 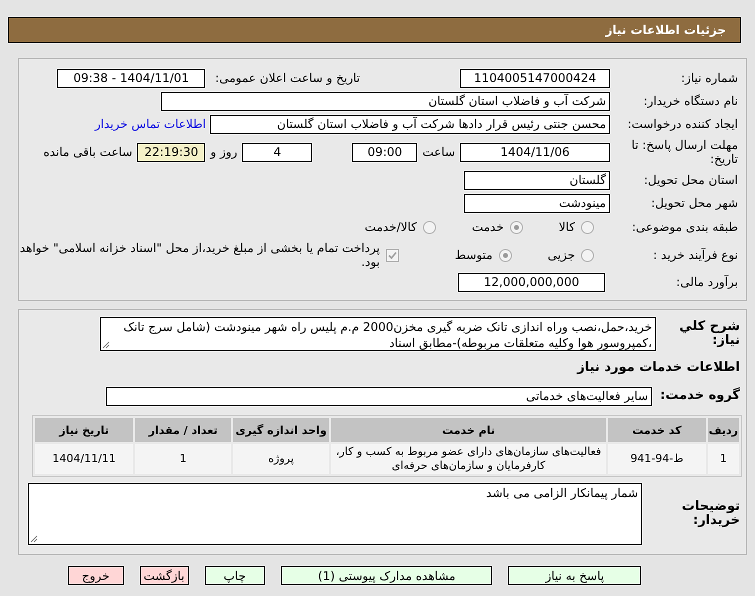 What do you see at coordinates (684, 227) in the screenshot?
I see `field-label: طبقه بندی موضوعی:` at bounding box center [684, 227].